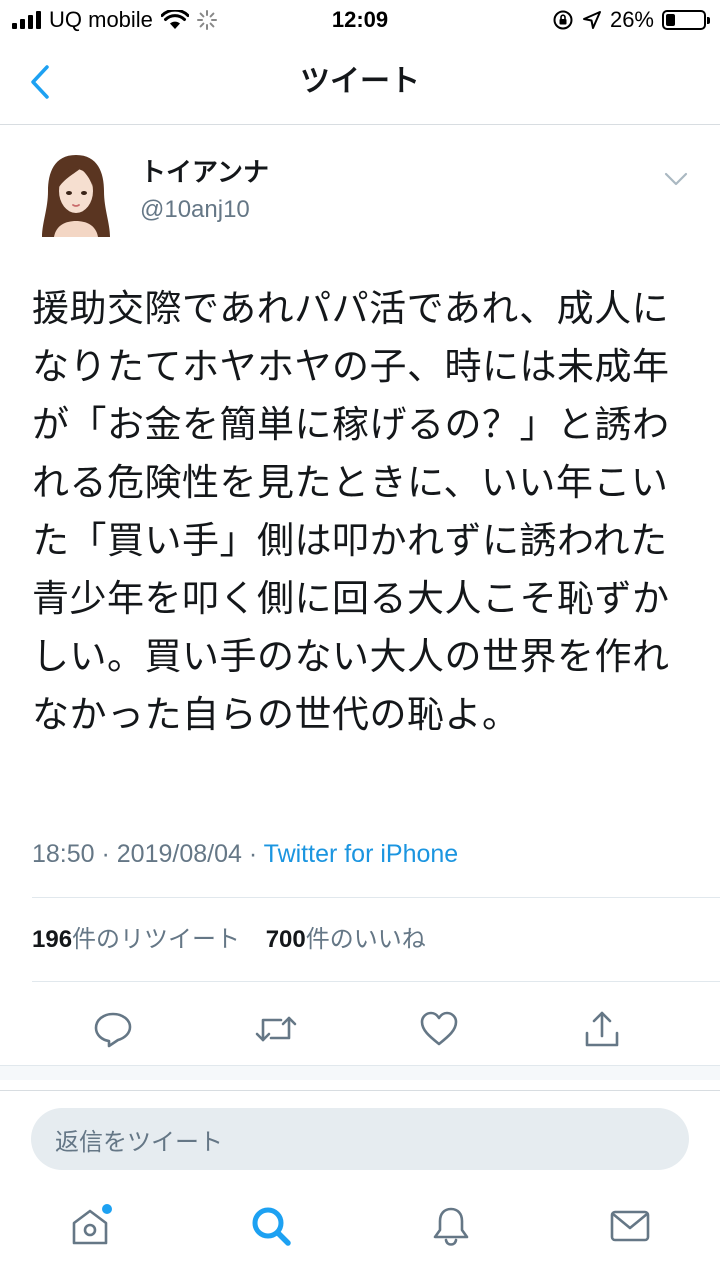 This screenshot has height=1280, width=720. I want to click on tweet-source-link: Twitter for iPhone, so click(361, 854).